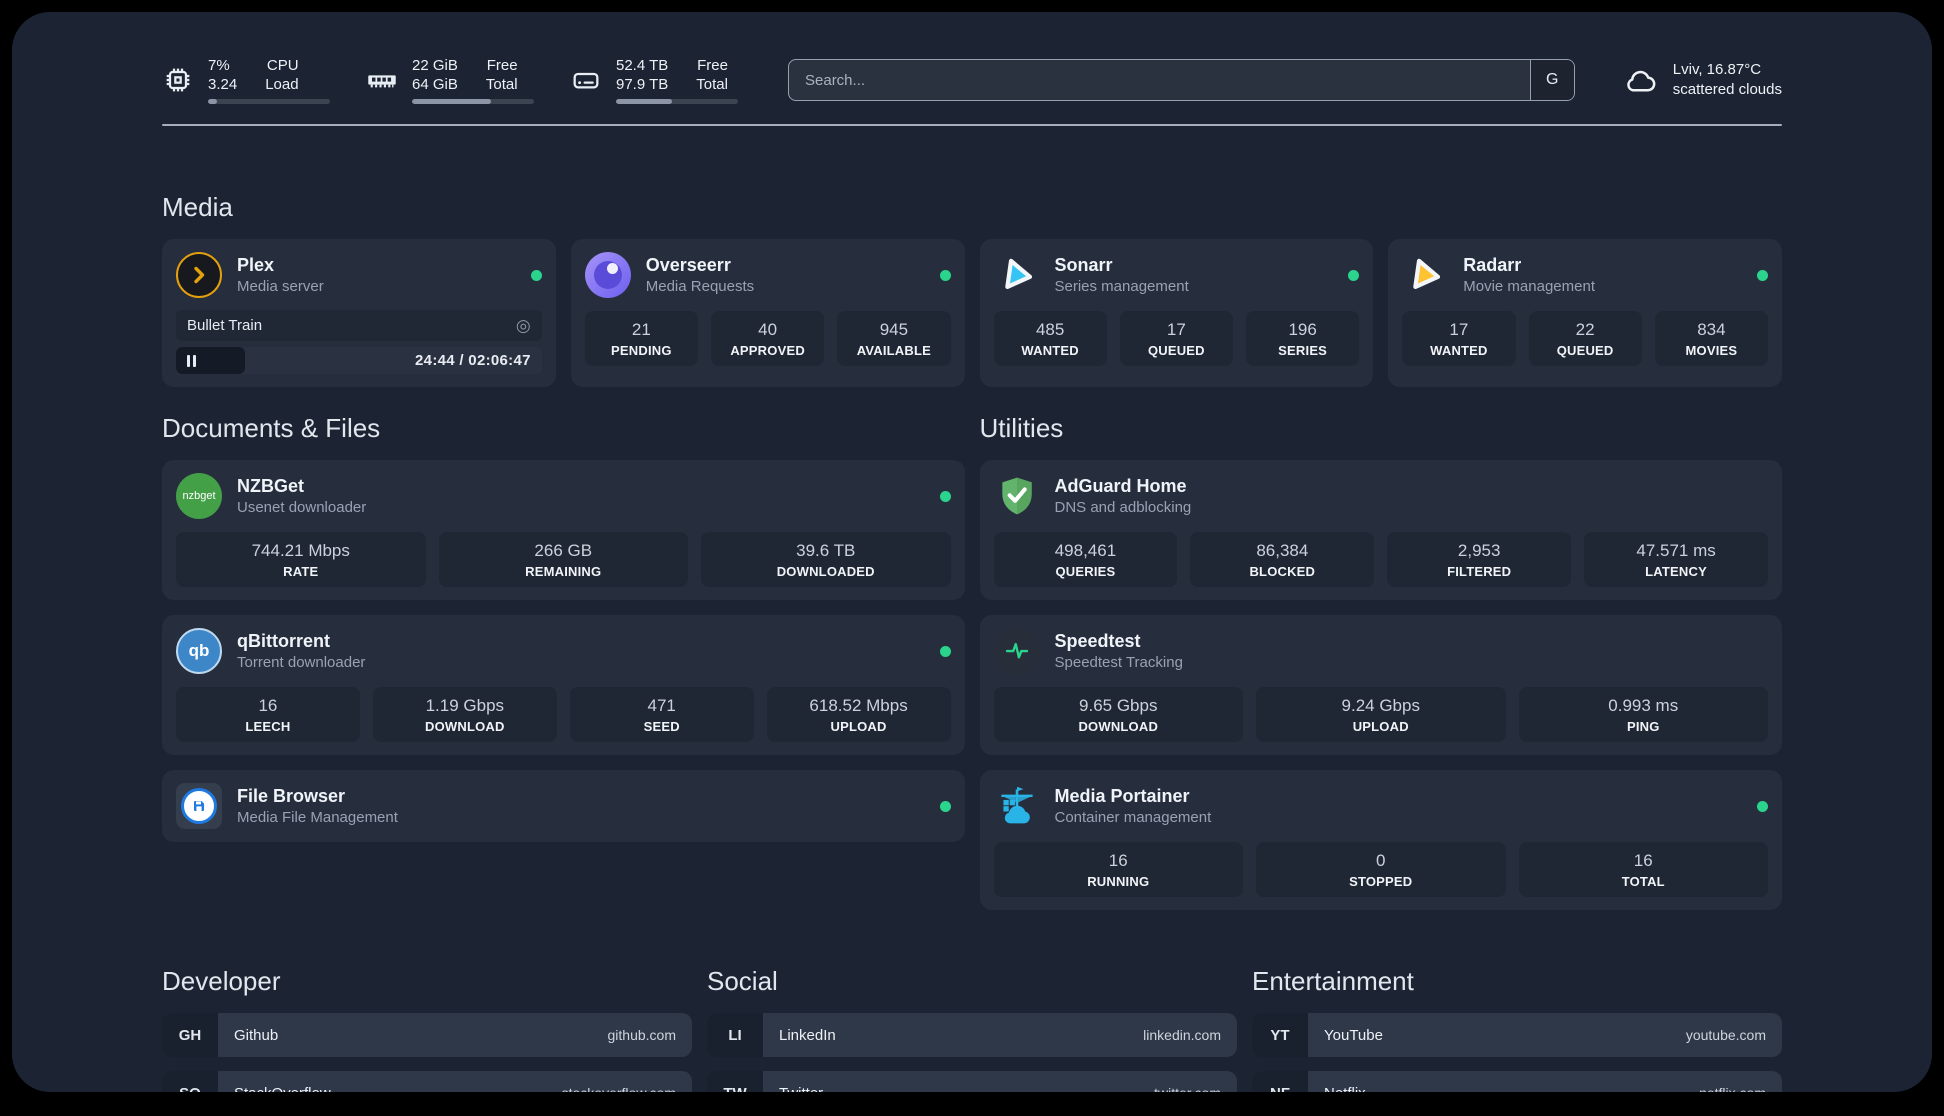  I want to click on link-stackoverflow: SO StackOverflow stackoverflow.com, so click(427, 1081).